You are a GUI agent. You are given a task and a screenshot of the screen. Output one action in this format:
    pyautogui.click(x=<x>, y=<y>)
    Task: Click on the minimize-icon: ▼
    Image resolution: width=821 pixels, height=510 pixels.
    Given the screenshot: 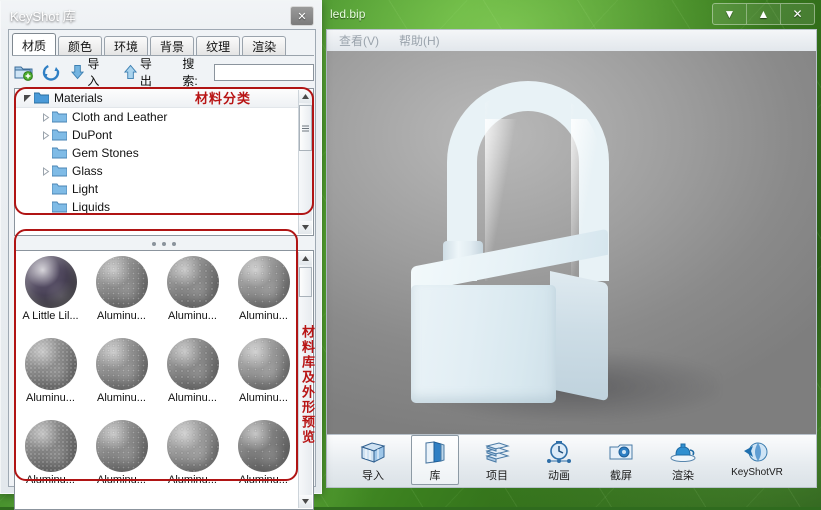 What is the action you would take?
    pyautogui.click(x=730, y=14)
    